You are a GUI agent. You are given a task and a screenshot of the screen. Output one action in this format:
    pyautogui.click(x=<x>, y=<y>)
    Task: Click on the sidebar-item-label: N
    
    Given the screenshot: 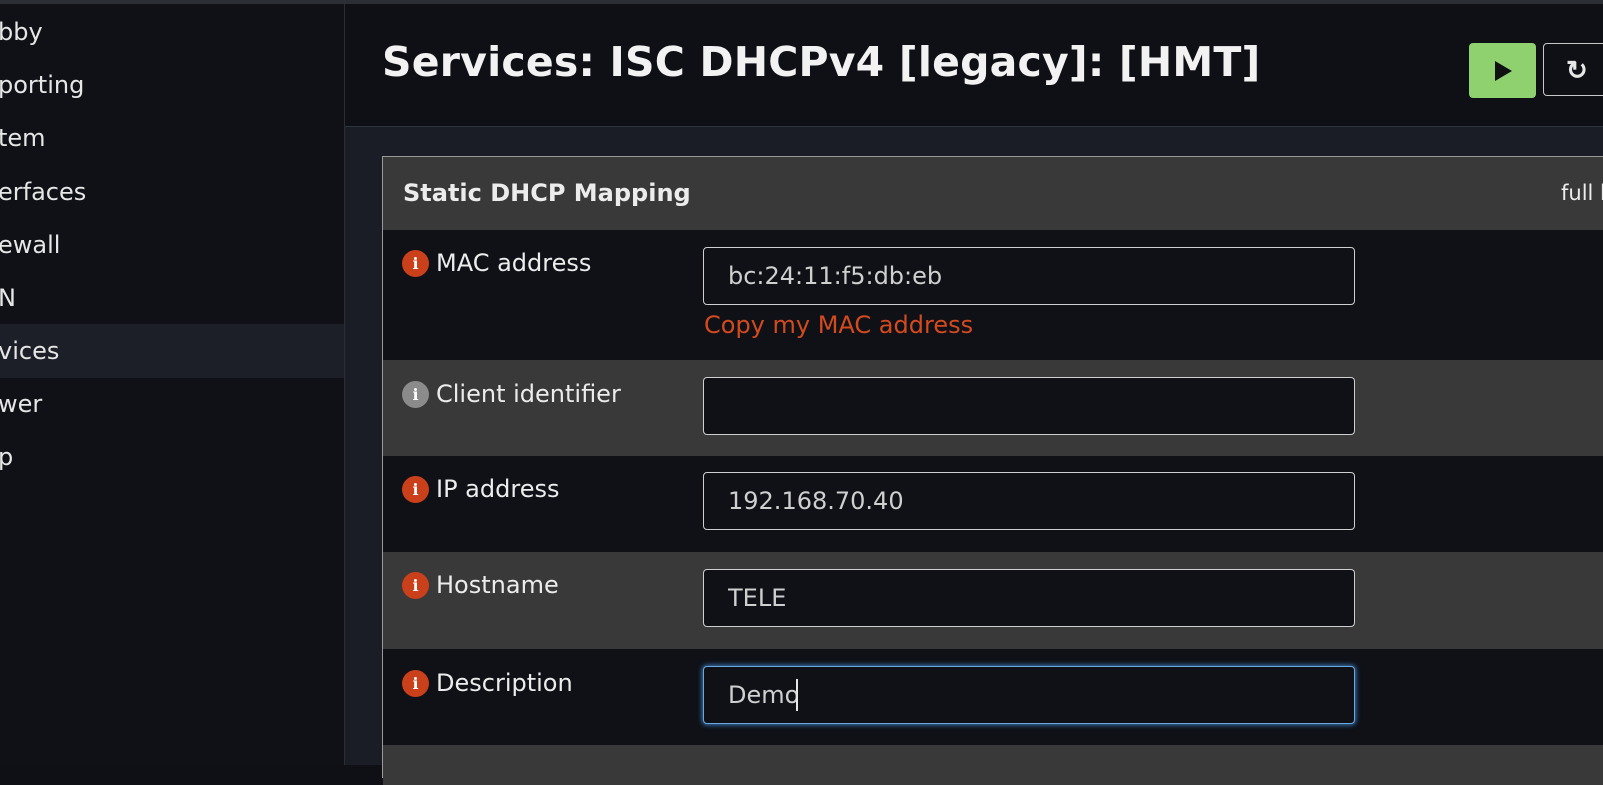 What is the action you would take?
    pyautogui.click(x=8, y=298)
    